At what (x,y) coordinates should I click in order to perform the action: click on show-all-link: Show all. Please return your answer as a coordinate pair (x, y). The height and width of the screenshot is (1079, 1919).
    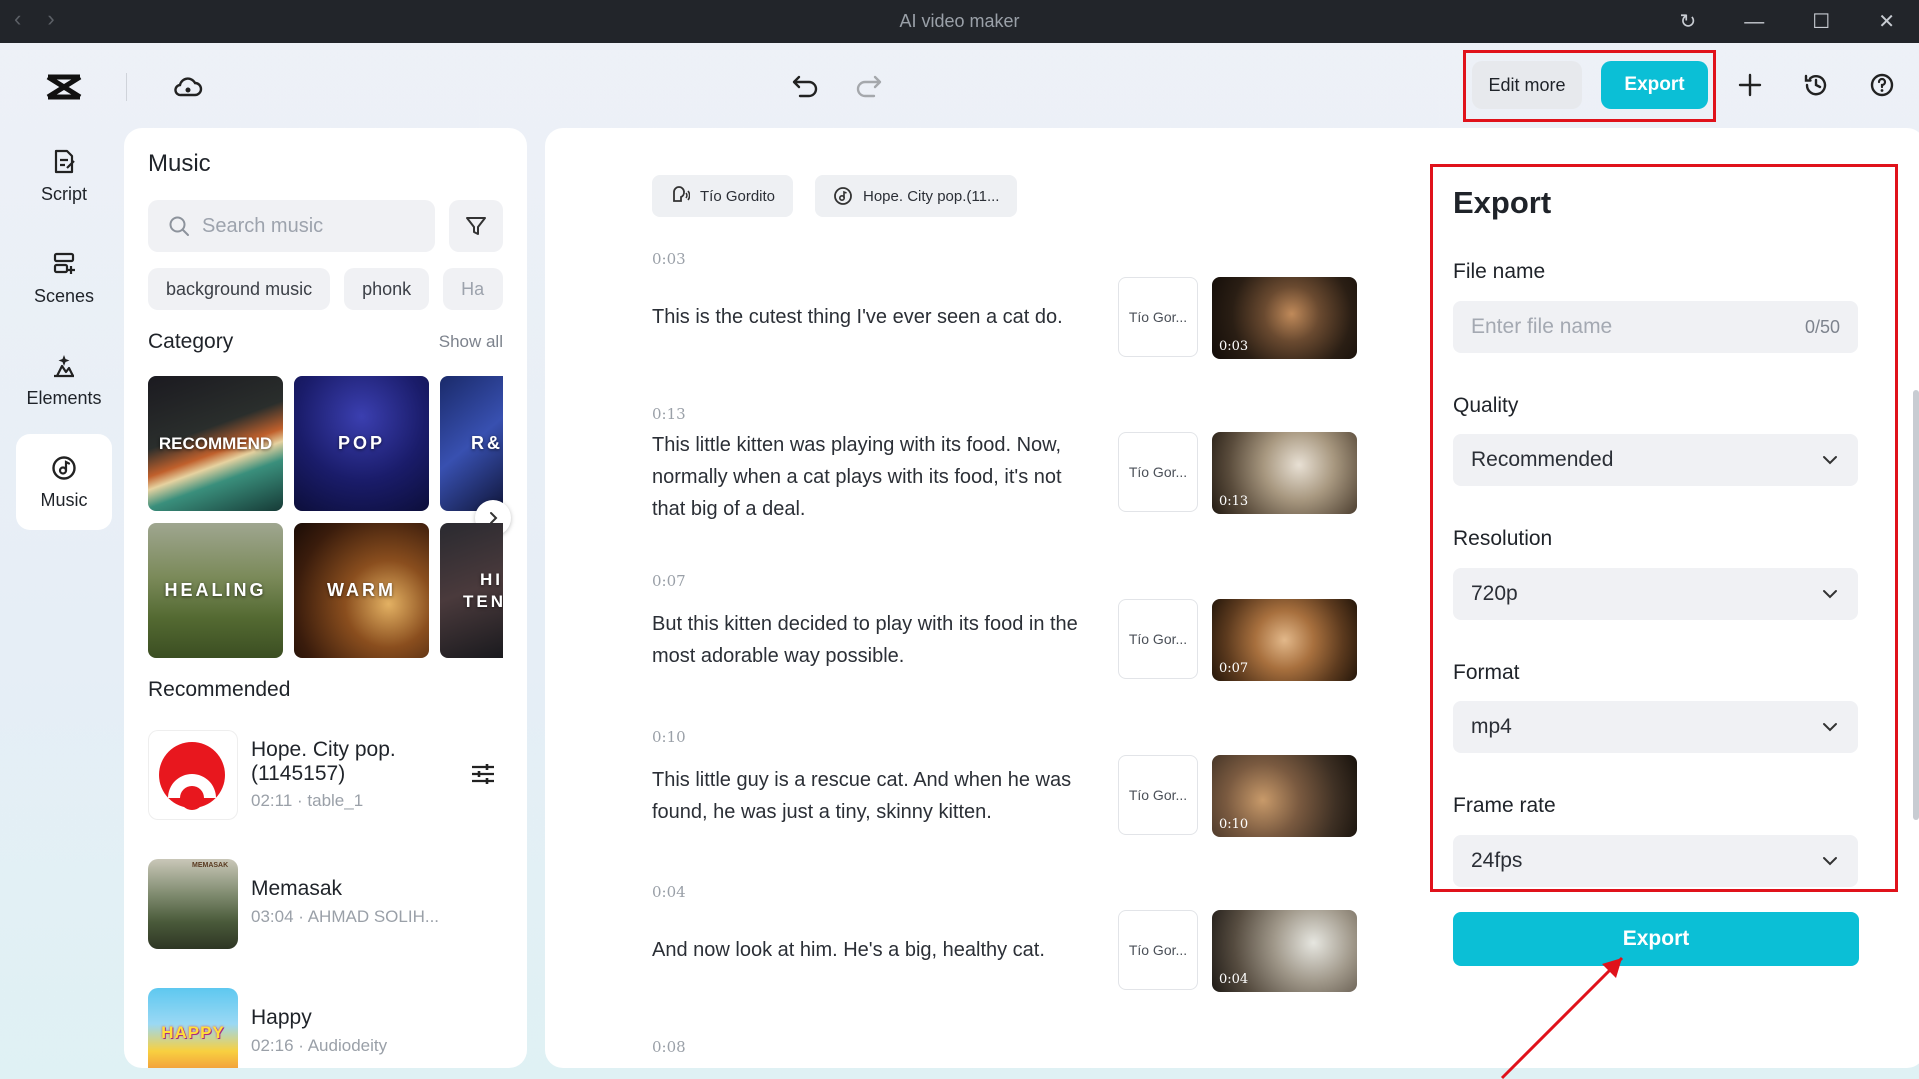
    Looking at the image, I should click on (471, 342).